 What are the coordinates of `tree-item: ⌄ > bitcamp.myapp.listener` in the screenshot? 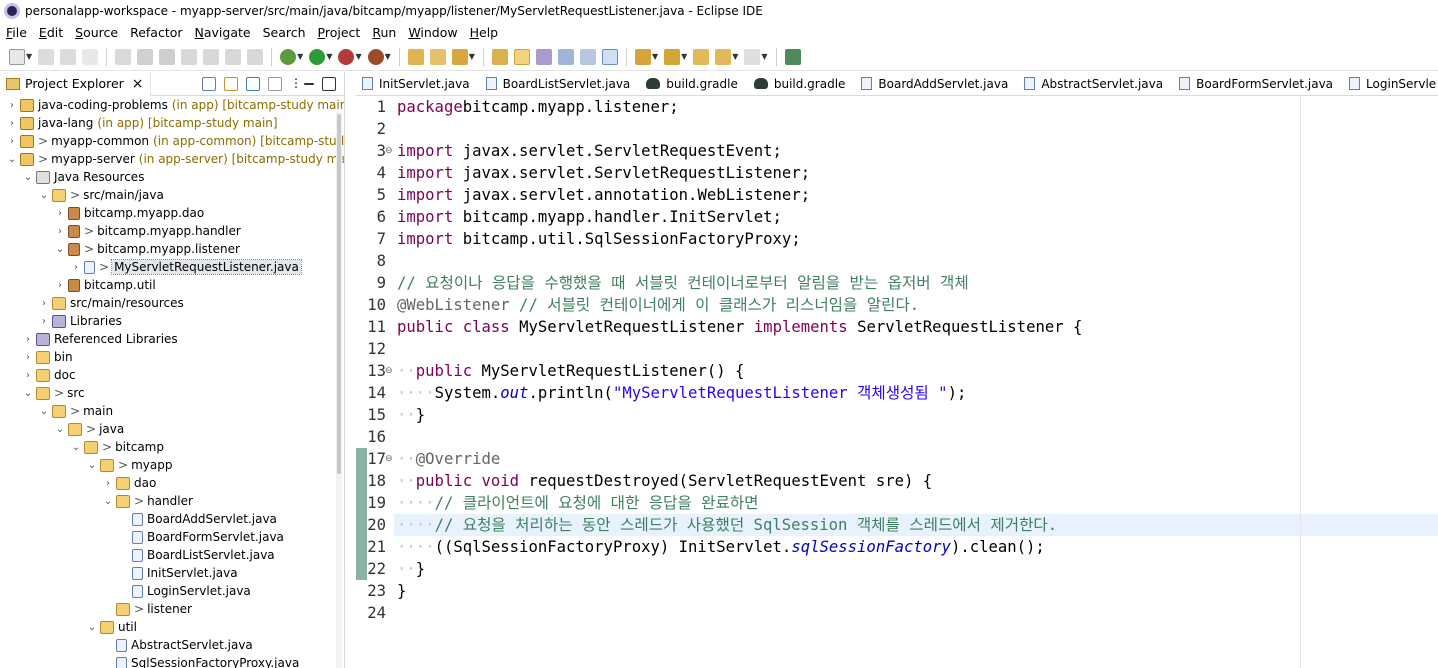 It's located at (147, 249).